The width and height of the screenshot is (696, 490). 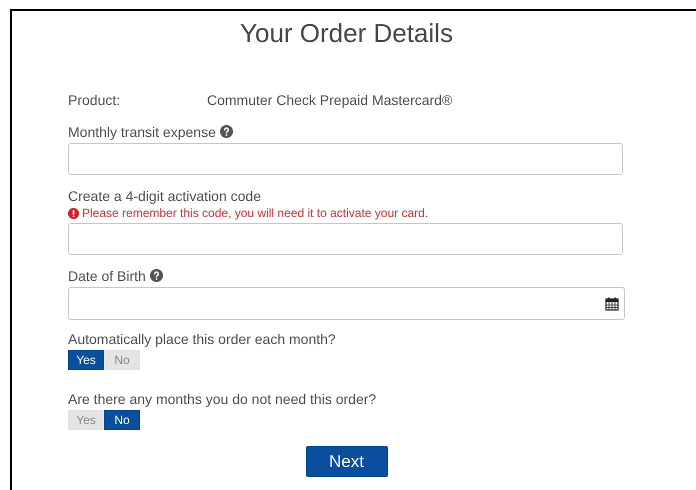 I want to click on toggle-option: Yes, so click(x=86, y=360).